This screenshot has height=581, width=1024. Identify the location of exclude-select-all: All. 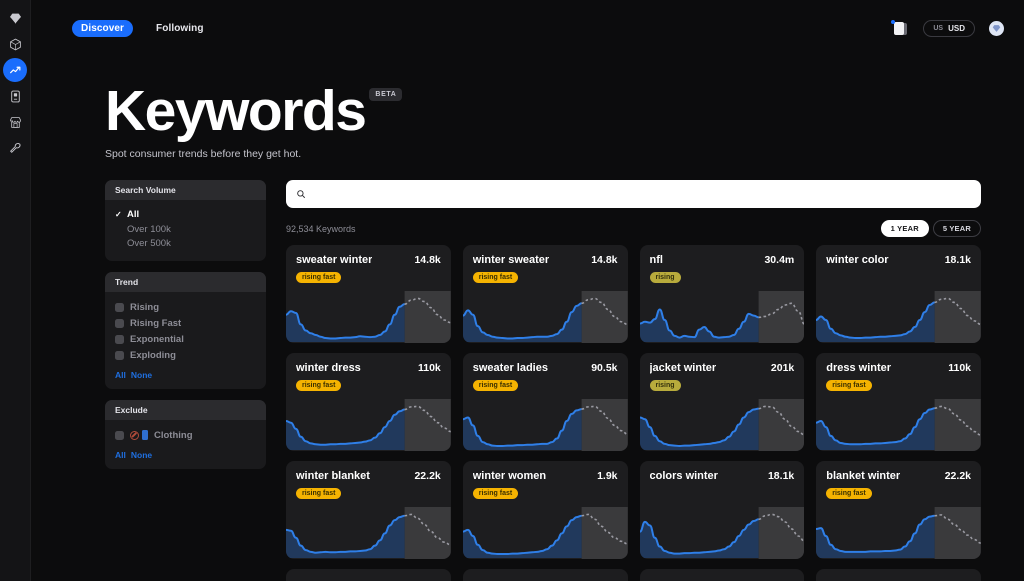
(120, 455).